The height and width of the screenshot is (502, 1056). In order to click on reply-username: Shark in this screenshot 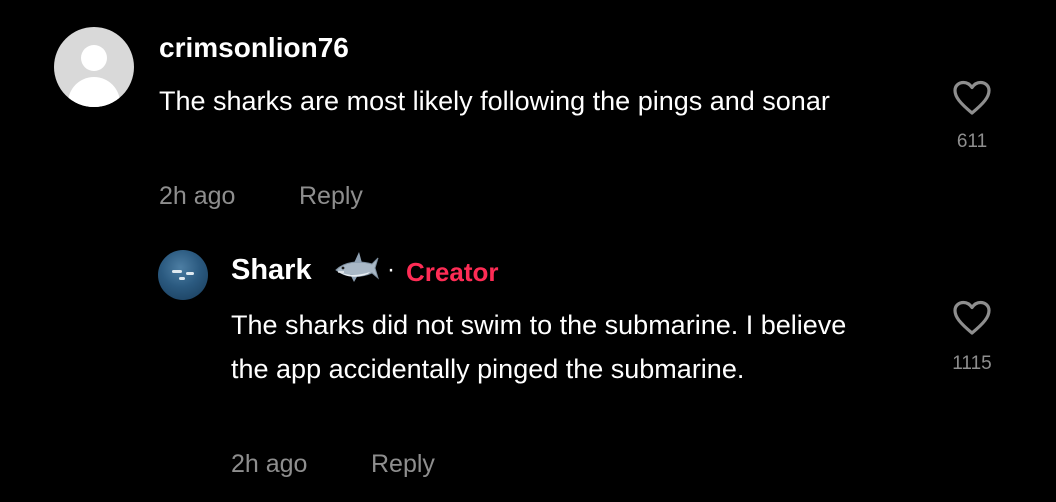, I will do `click(271, 270)`.